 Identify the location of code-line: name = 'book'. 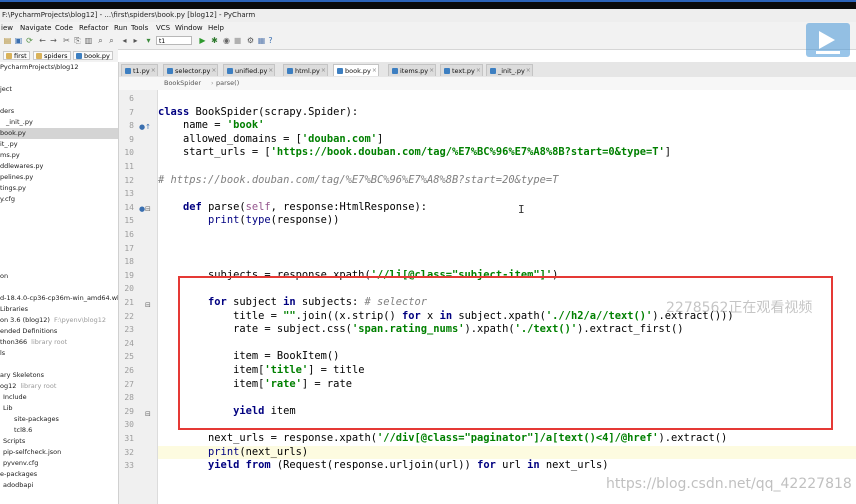
(507, 126).